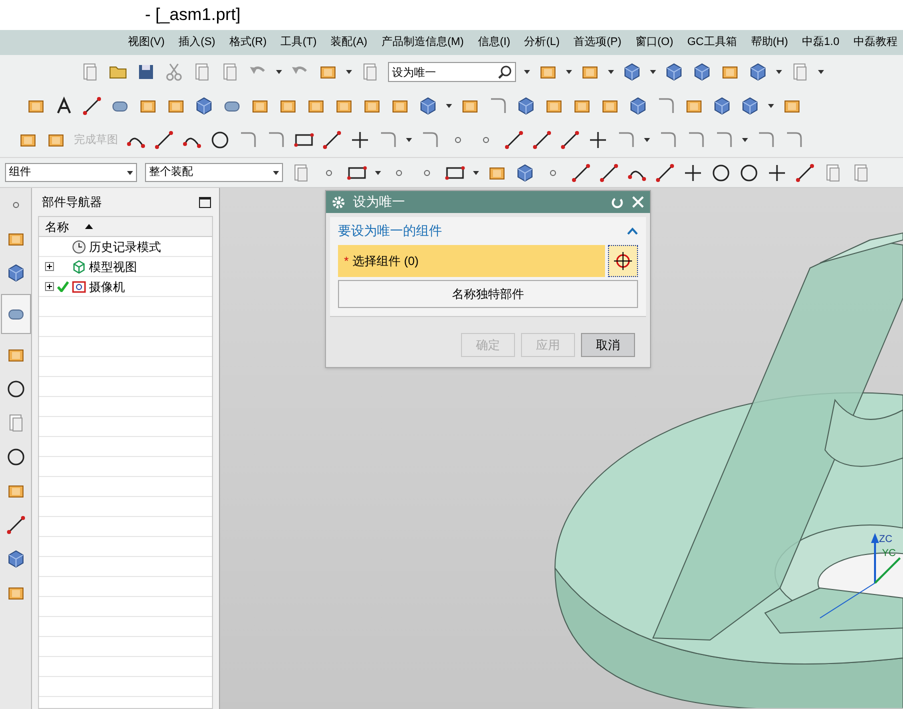 This screenshot has width=903, height=709. Describe the element at coordinates (71, 172) in the screenshot. I see `type-filter-dropdown: 组件` at that location.